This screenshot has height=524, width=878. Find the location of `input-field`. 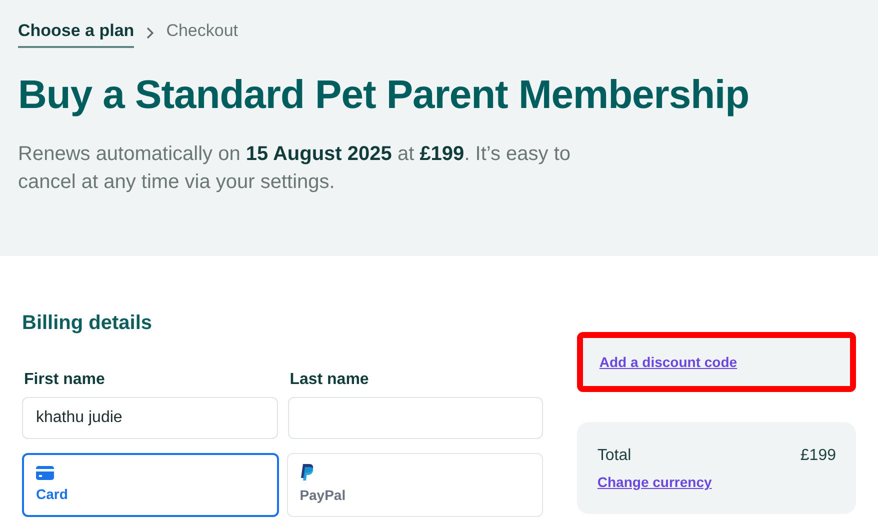

input-field is located at coordinates (416, 418).